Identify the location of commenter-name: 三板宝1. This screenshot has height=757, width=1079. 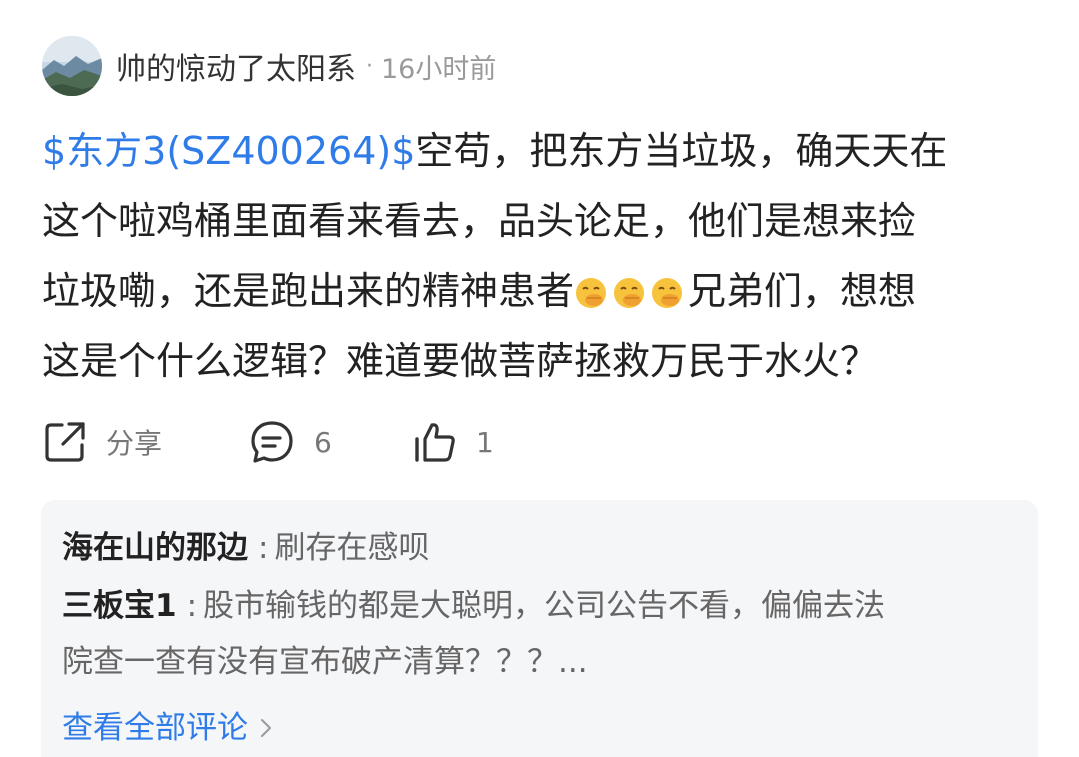
(119, 606).